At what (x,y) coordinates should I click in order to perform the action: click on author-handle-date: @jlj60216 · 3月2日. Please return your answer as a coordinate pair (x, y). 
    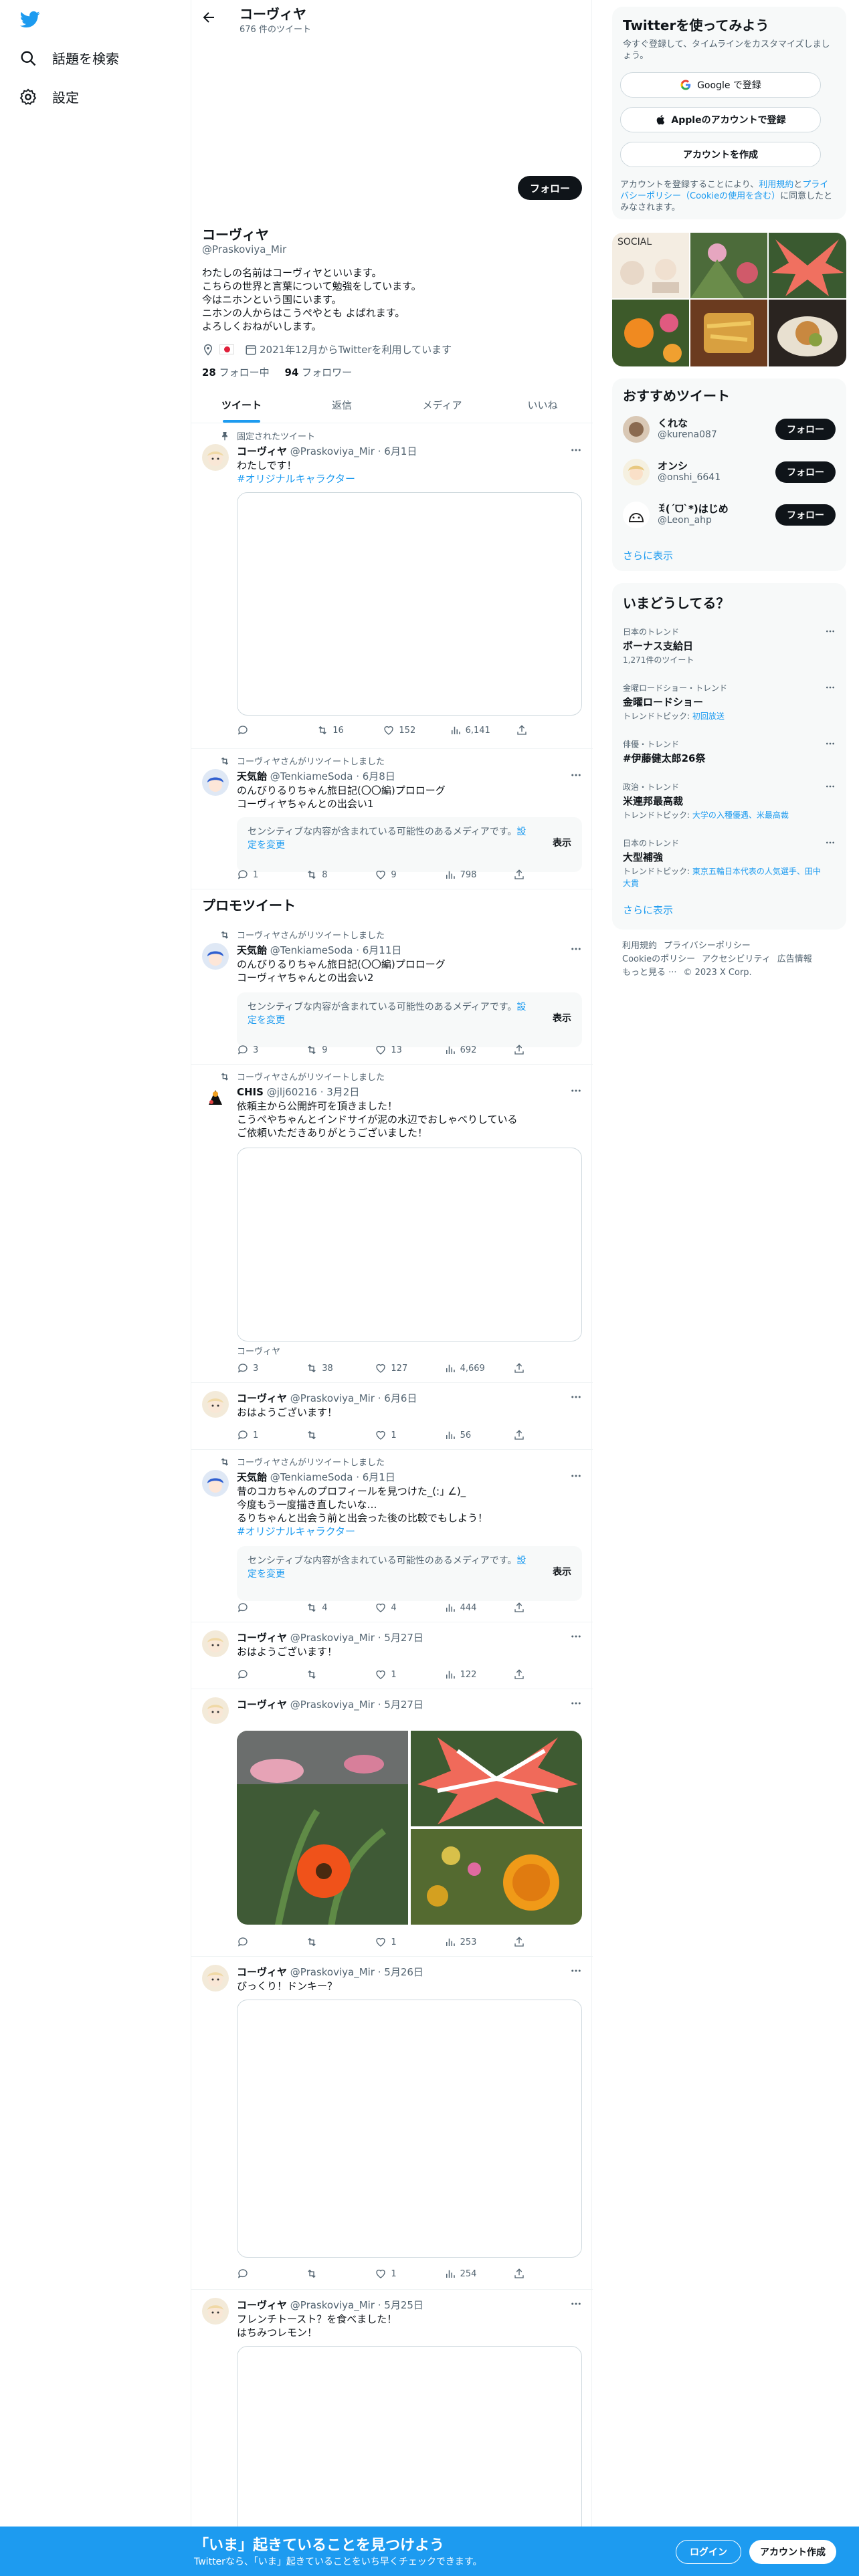
    Looking at the image, I should click on (313, 1092).